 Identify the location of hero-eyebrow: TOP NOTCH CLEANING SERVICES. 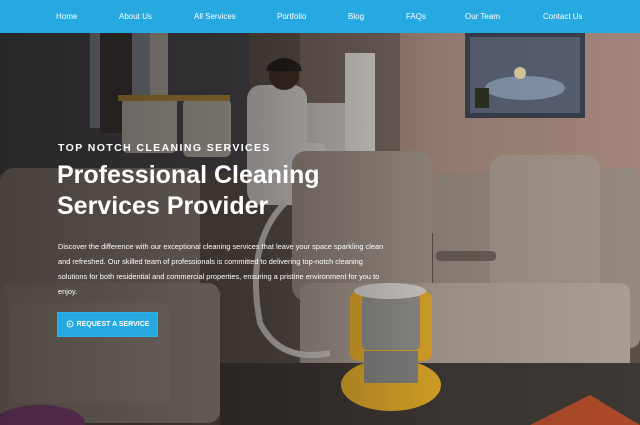
(164, 148).